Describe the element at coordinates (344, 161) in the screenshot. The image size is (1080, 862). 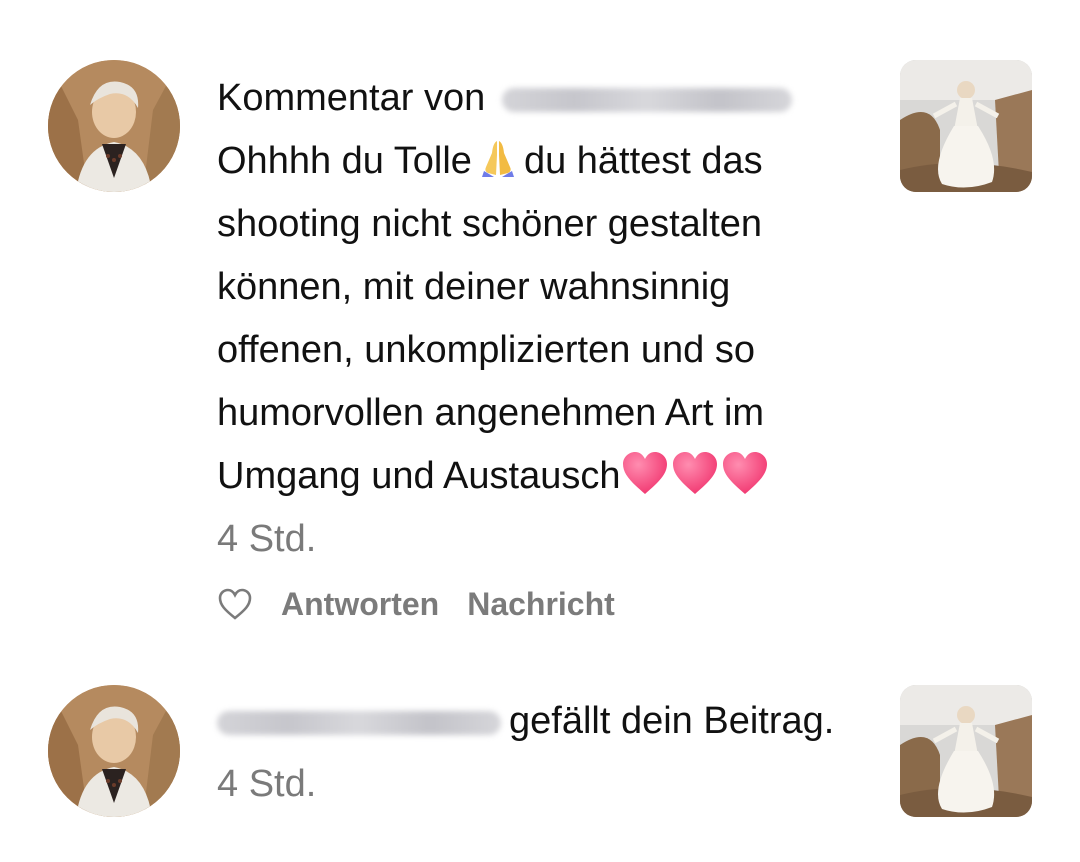
I see `comment-body-part1: Ohhhh du Tolle` at that location.